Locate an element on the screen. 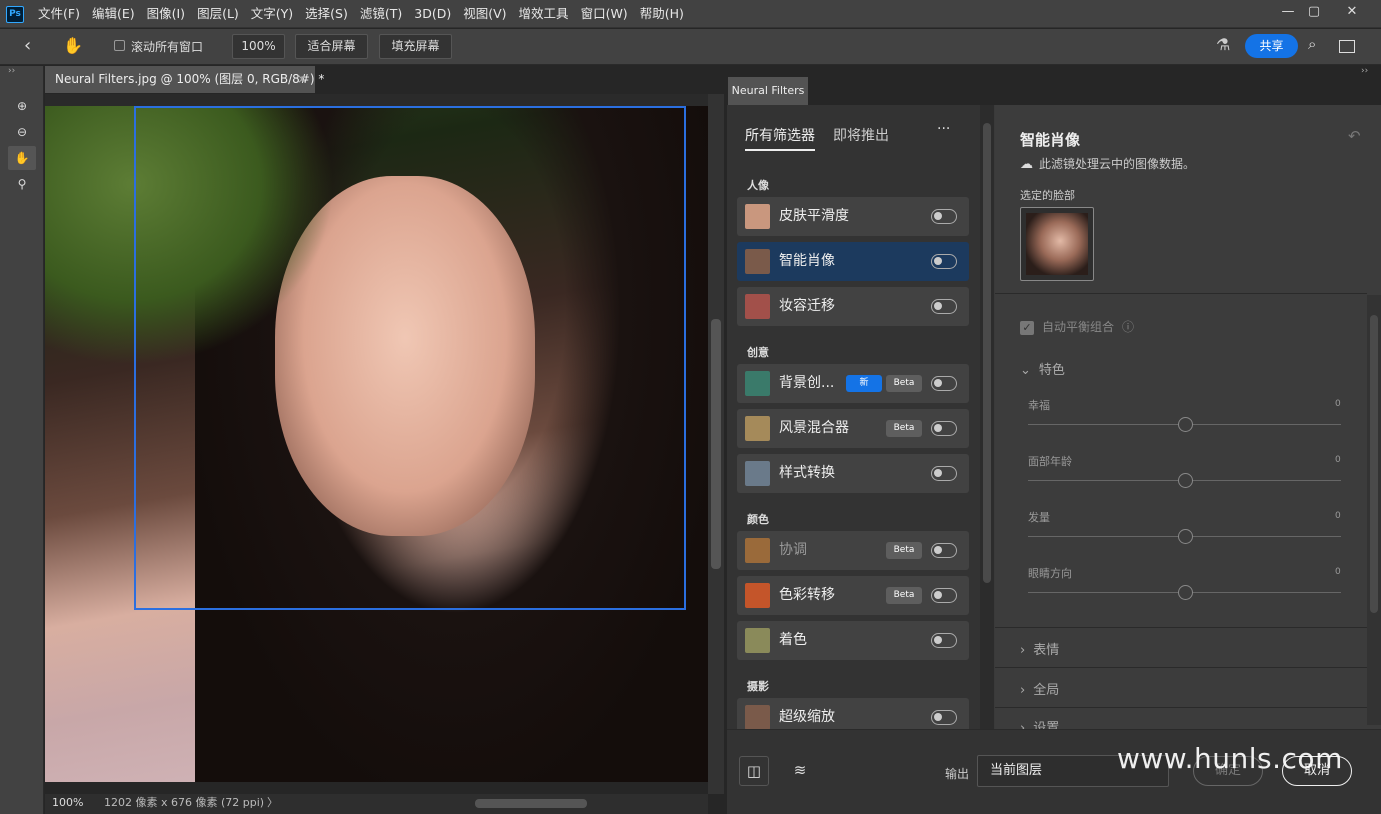  auto-balance-row: ✓ 自动平衡组合 ⓘ is located at coordinates (1077, 326).